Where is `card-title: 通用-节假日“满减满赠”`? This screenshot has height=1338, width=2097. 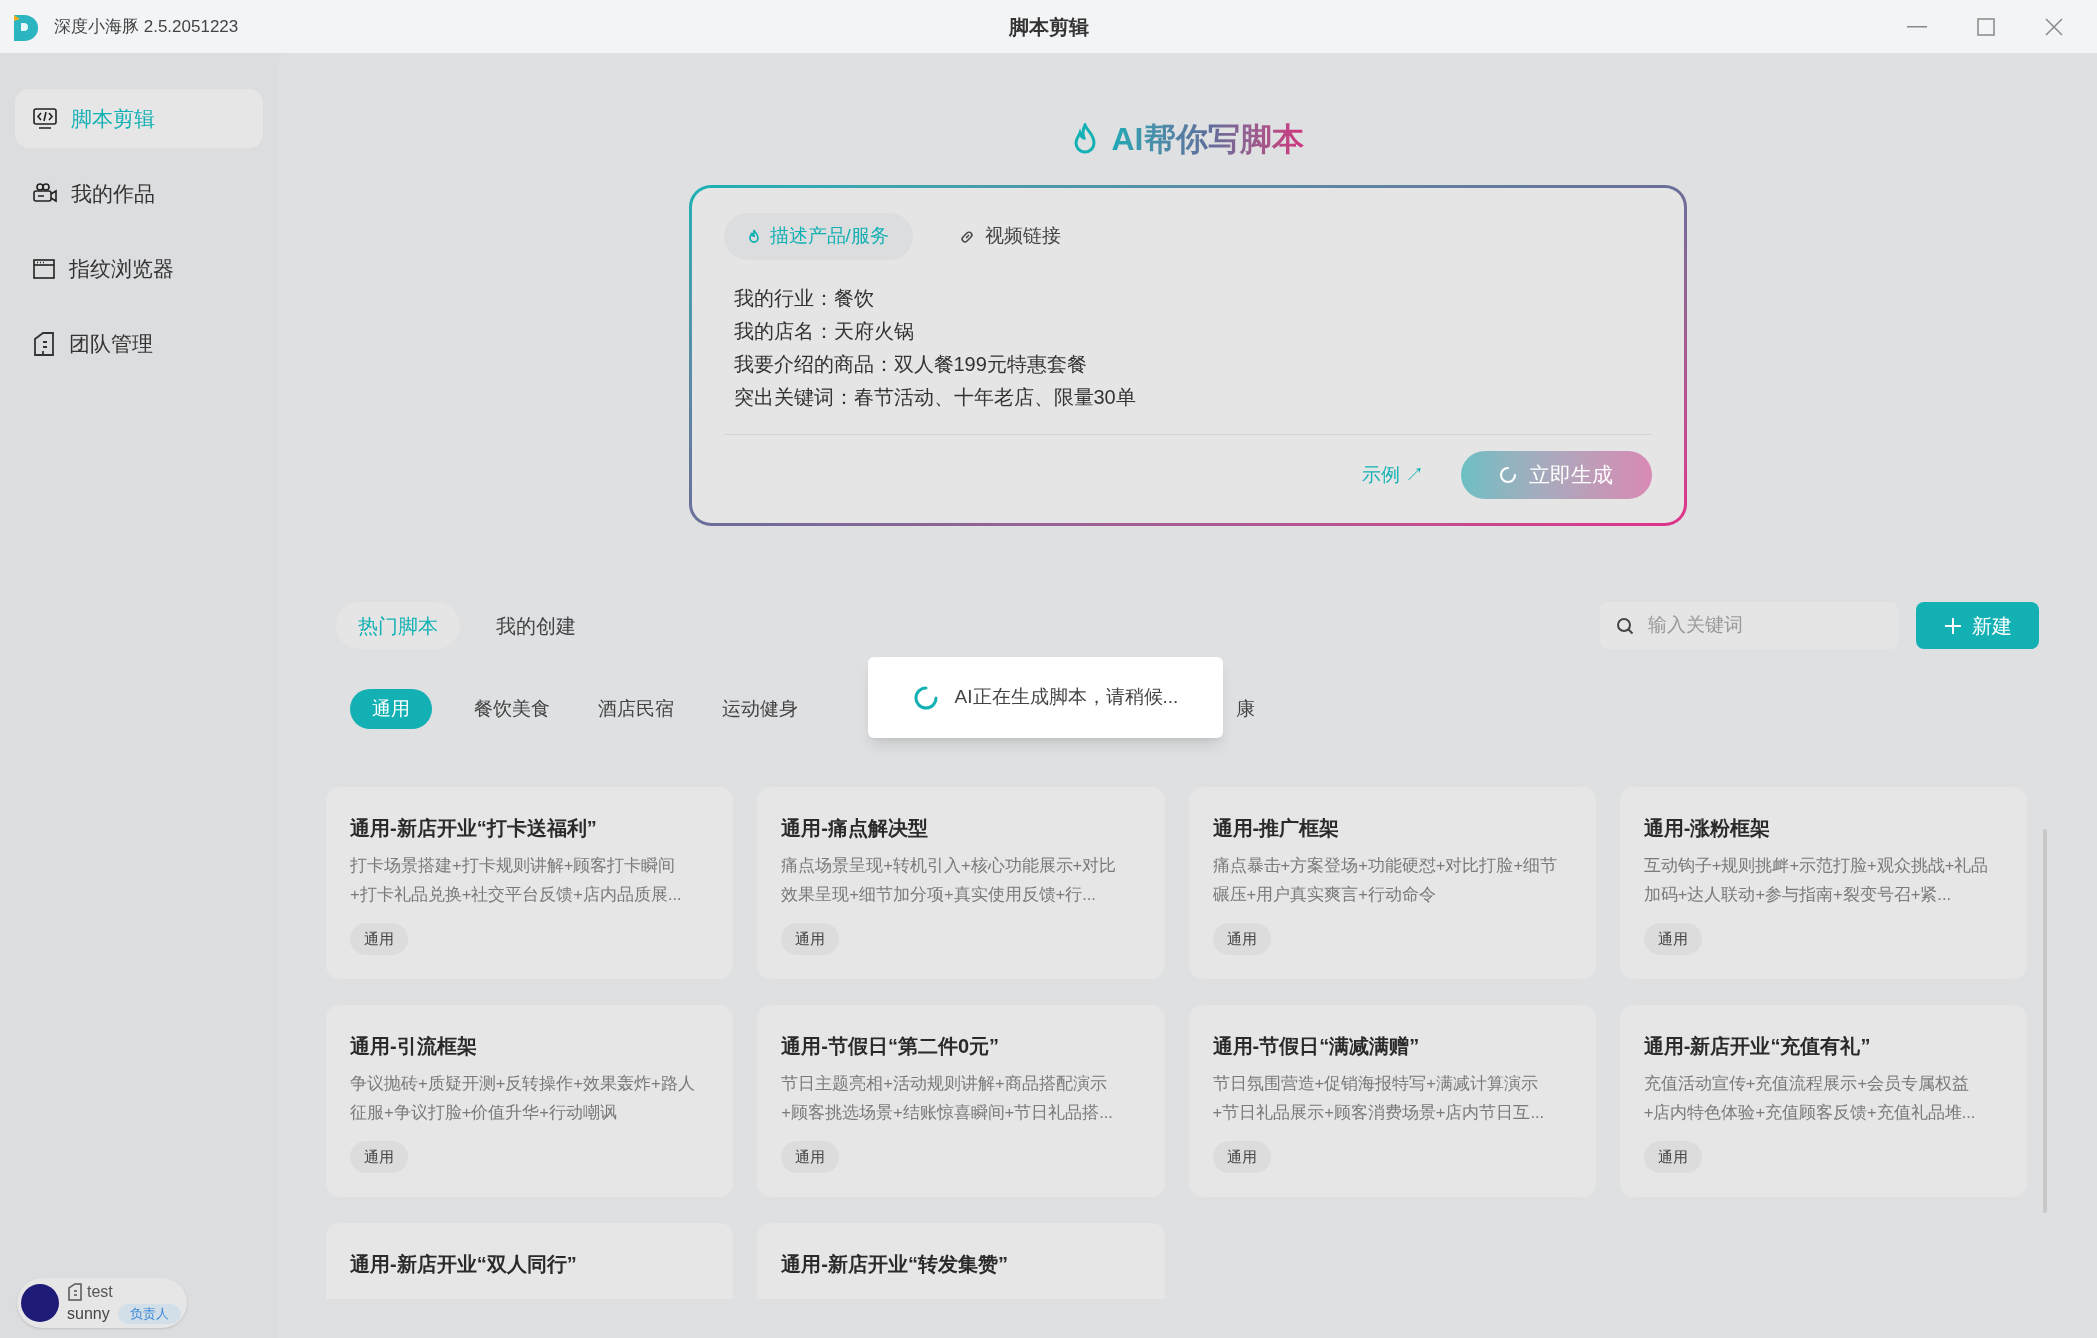 card-title: 通用-节假日“满减满赠” is located at coordinates (1316, 1046).